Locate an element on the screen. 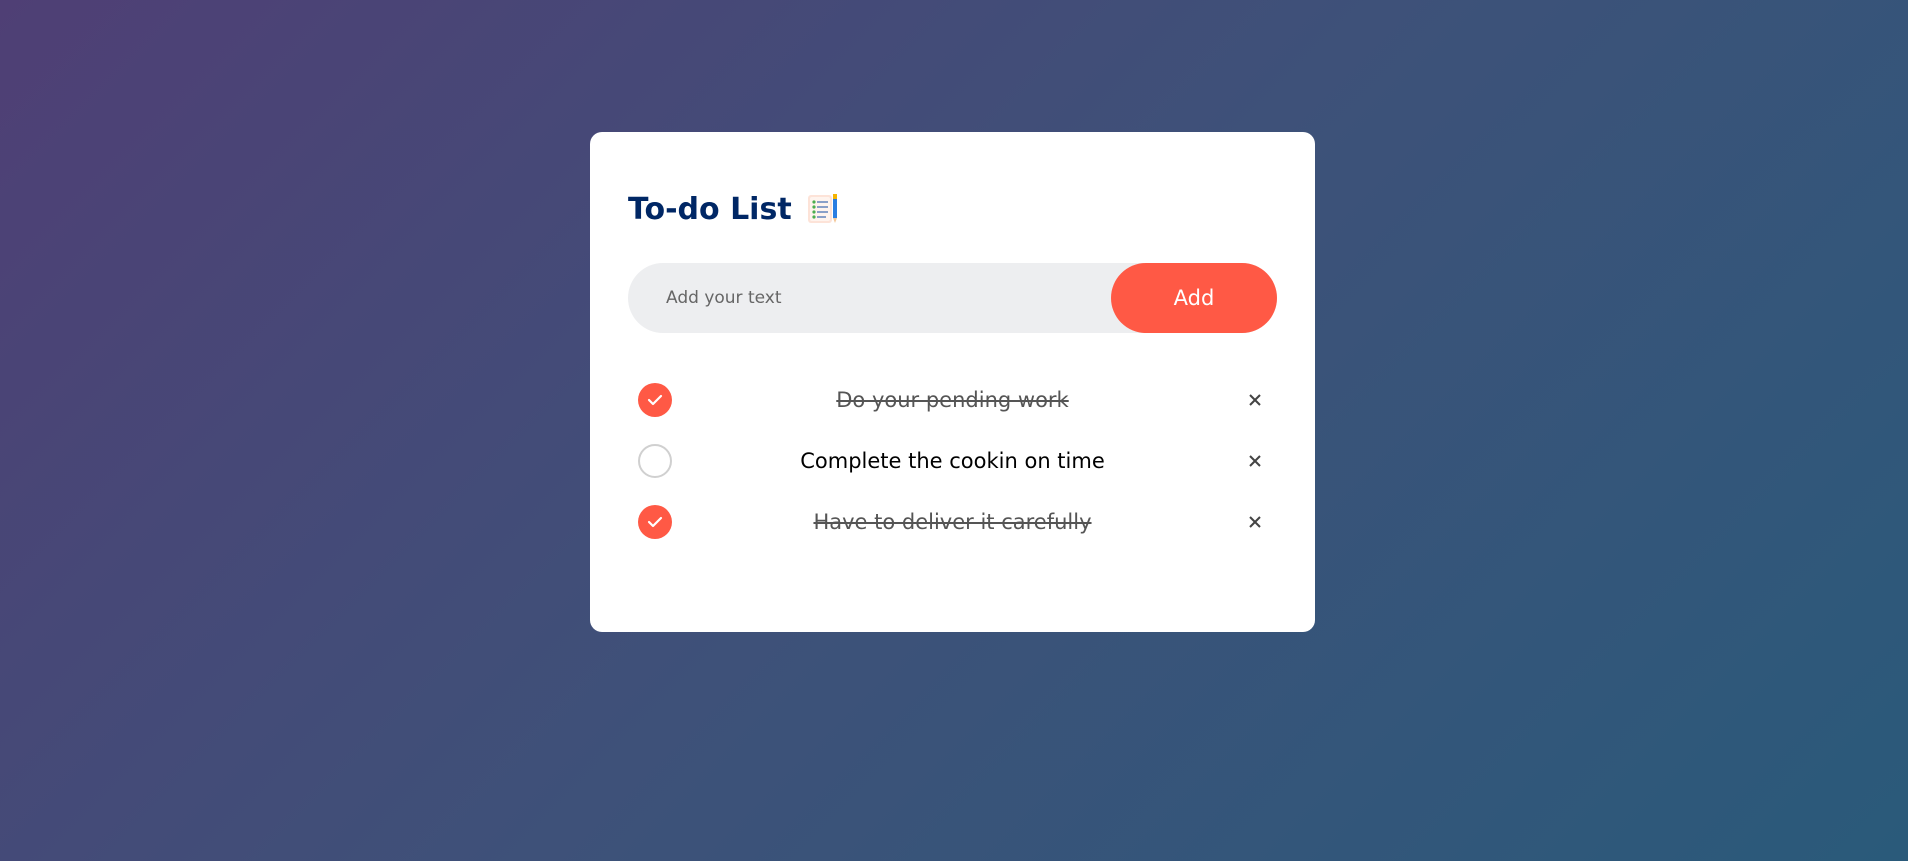 This screenshot has width=1908, height=861. add-button: Add is located at coordinates (1194, 298).